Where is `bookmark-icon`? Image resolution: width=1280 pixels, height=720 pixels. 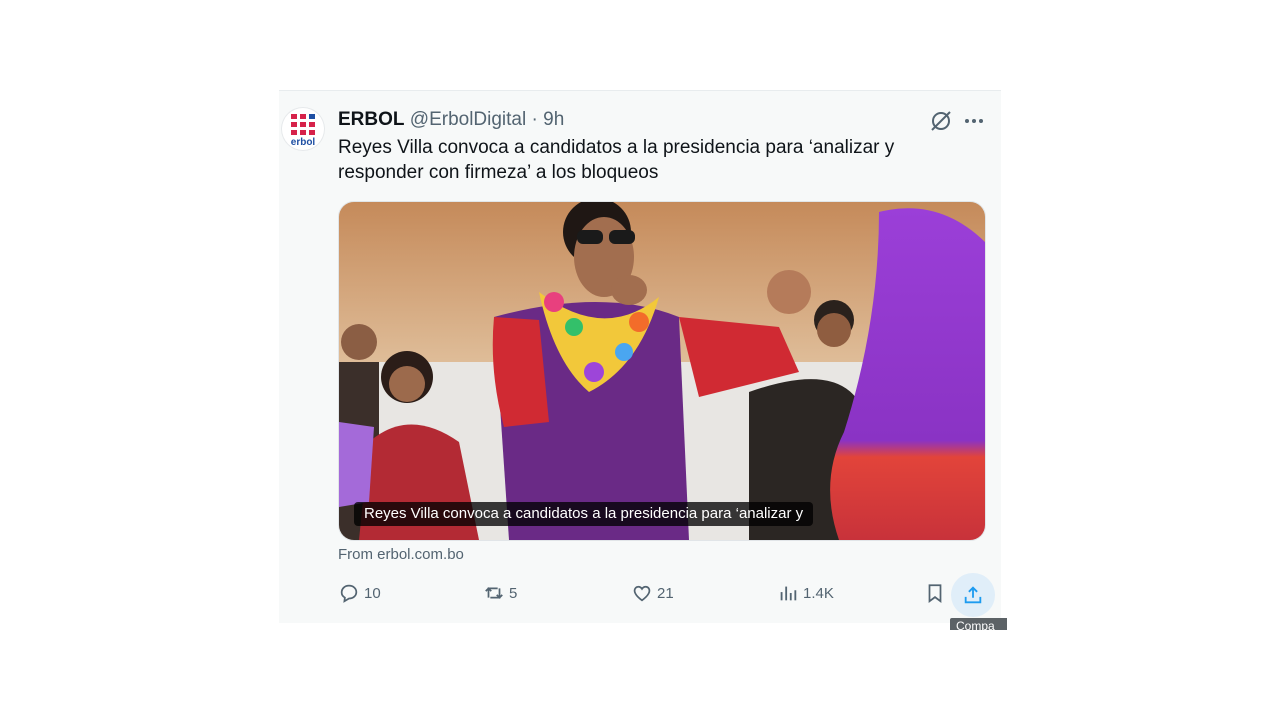
bookmark-icon is located at coordinates (935, 593).